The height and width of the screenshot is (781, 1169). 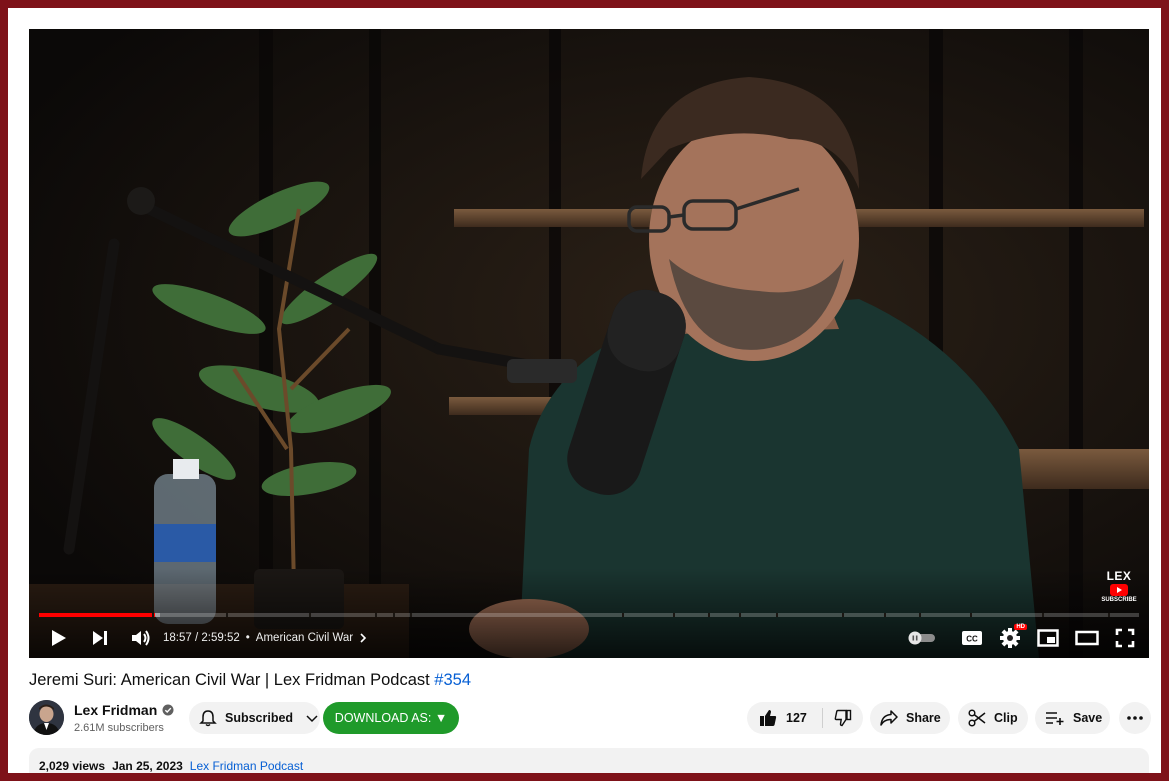 What do you see at coordinates (784, 718) in the screenshot?
I see `like-button: 127` at bounding box center [784, 718].